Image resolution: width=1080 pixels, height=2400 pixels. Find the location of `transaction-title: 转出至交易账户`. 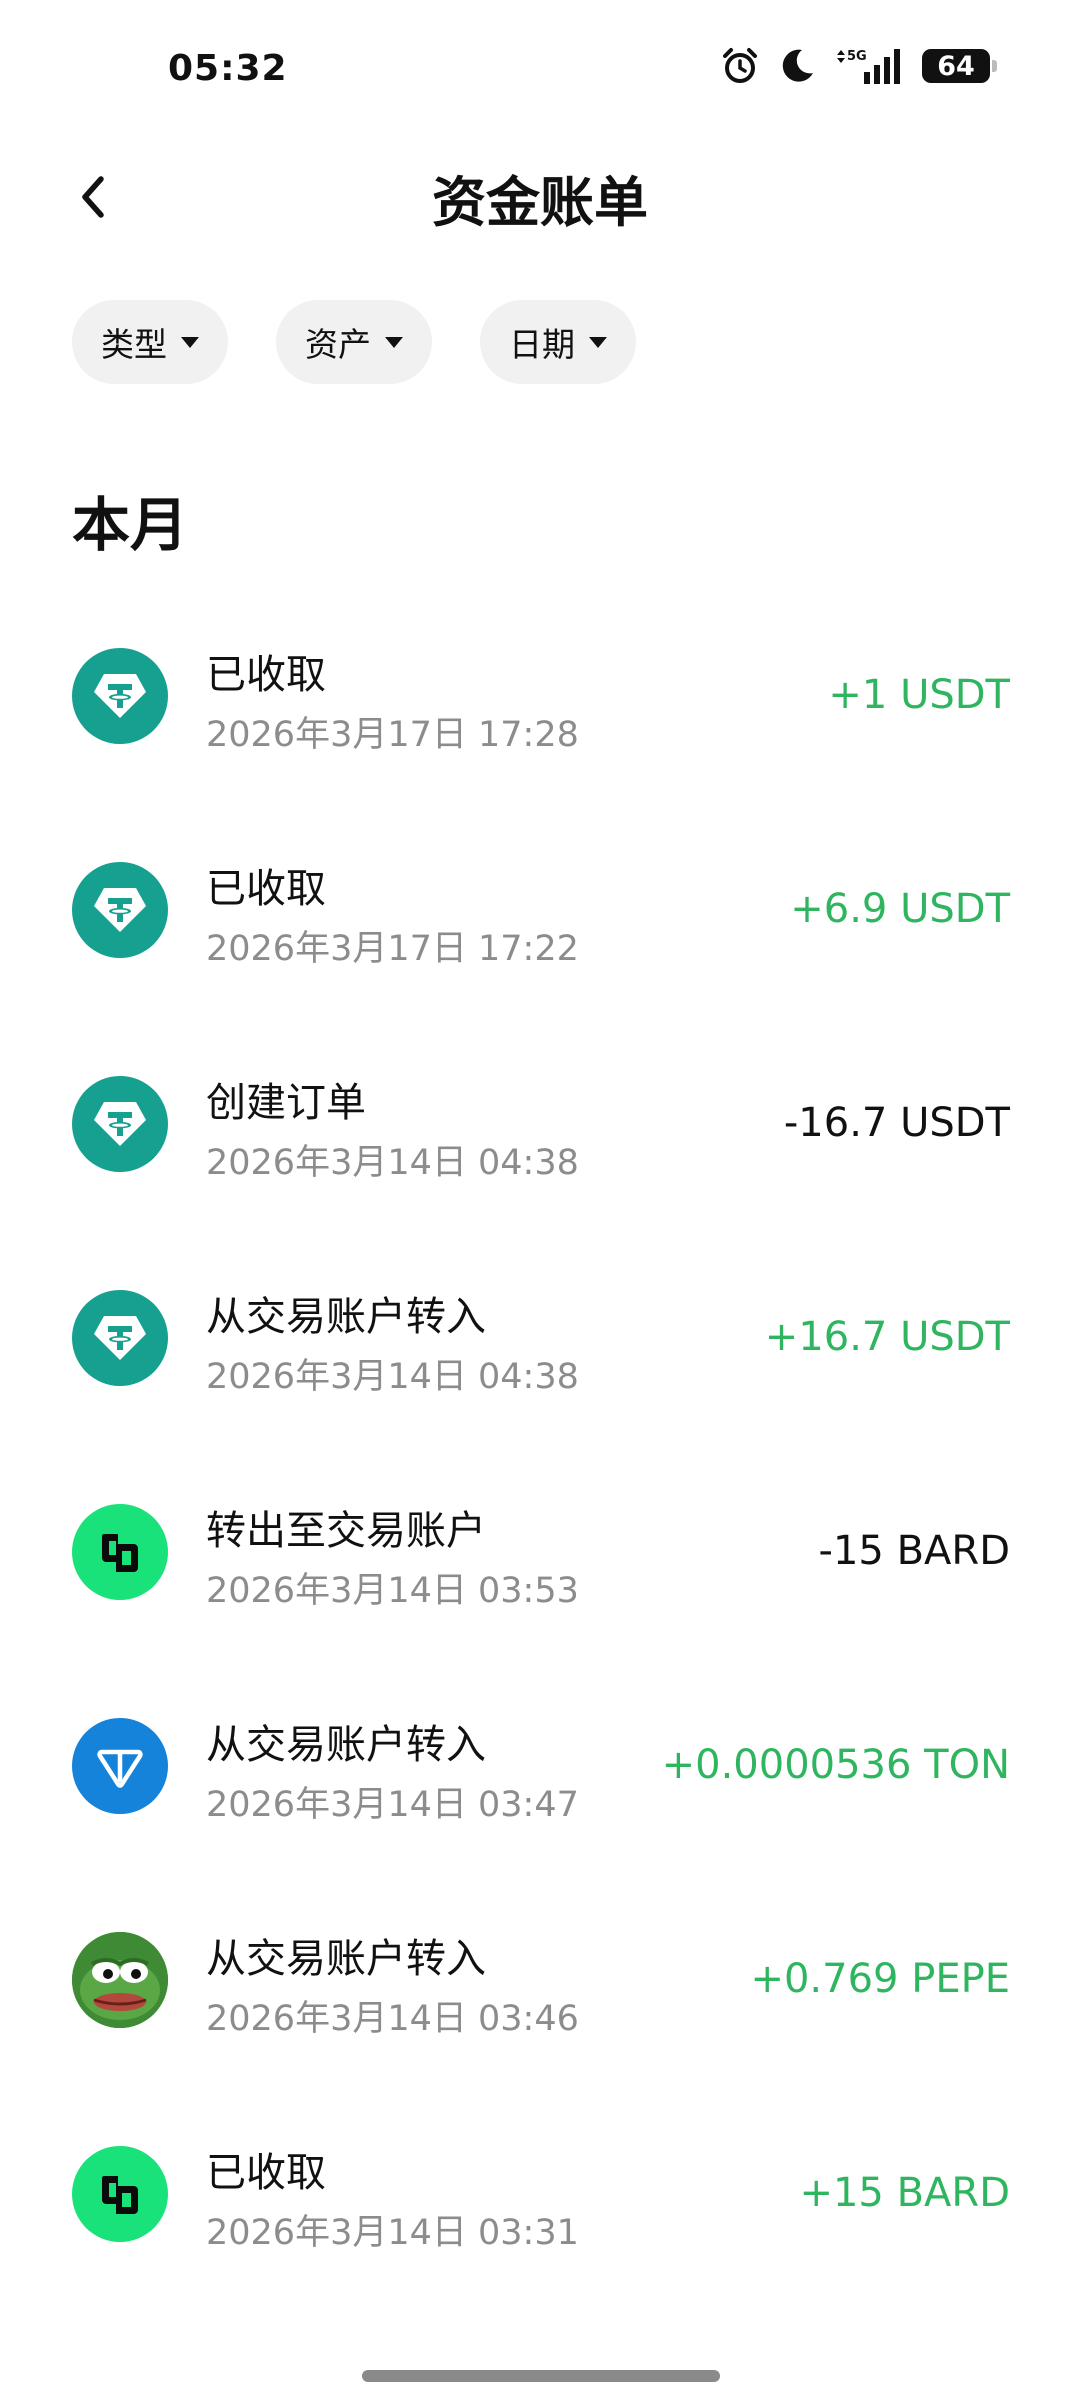

transaction-title: 转出至交易账户 is located at coordinates (346, 1531).